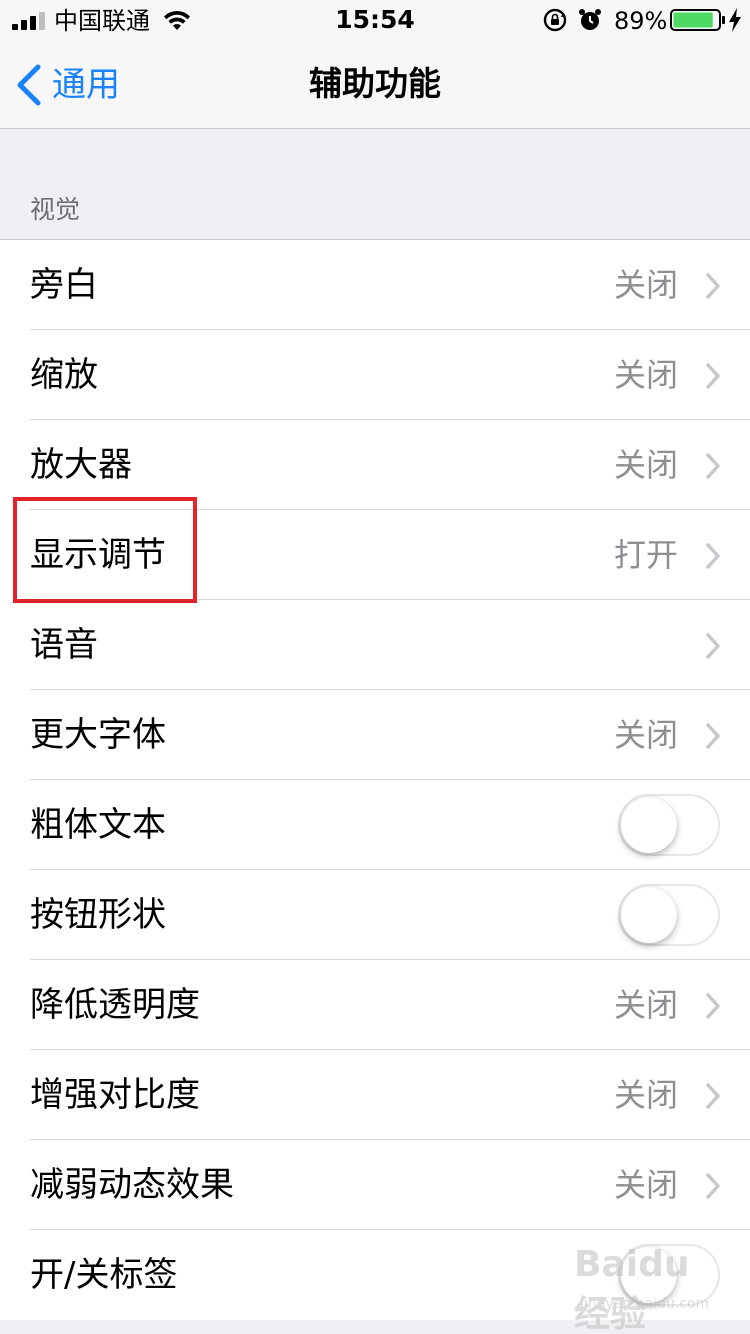 The height and width of the screenshot is (1334, 750). I want to click on row-label: 语音, so click(64, 645).